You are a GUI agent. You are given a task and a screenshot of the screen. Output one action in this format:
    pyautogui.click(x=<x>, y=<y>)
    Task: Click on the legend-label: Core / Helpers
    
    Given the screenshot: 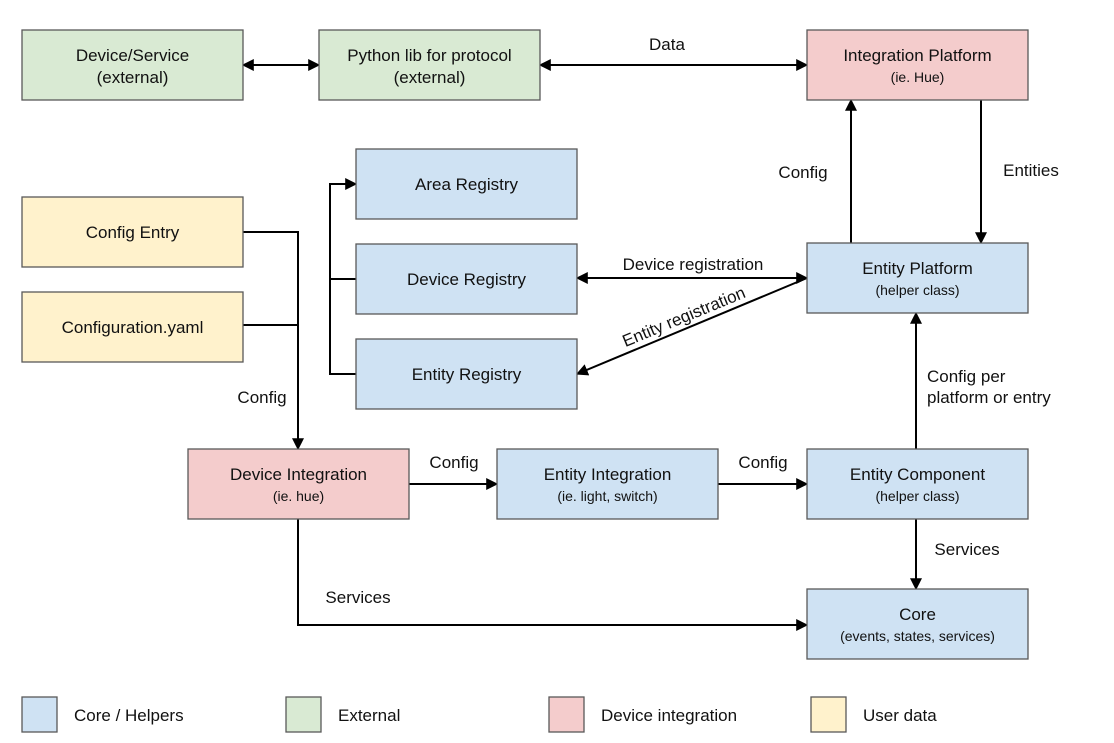 What is the action you would take?
    pyautogui.click(x=129, y=715)
    